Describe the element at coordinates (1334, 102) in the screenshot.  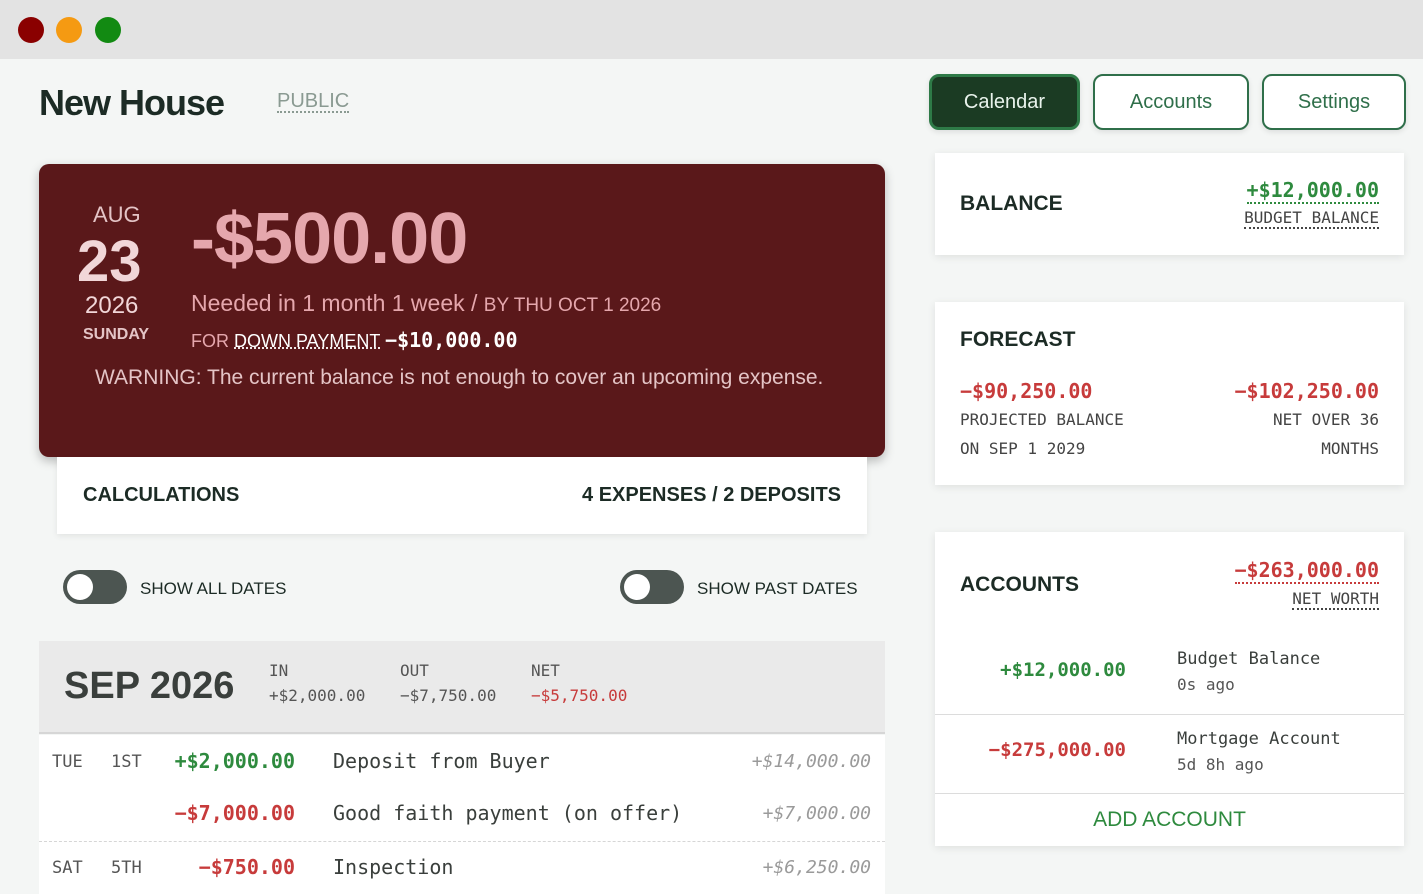
I see `settings-button: Settings` at that location.